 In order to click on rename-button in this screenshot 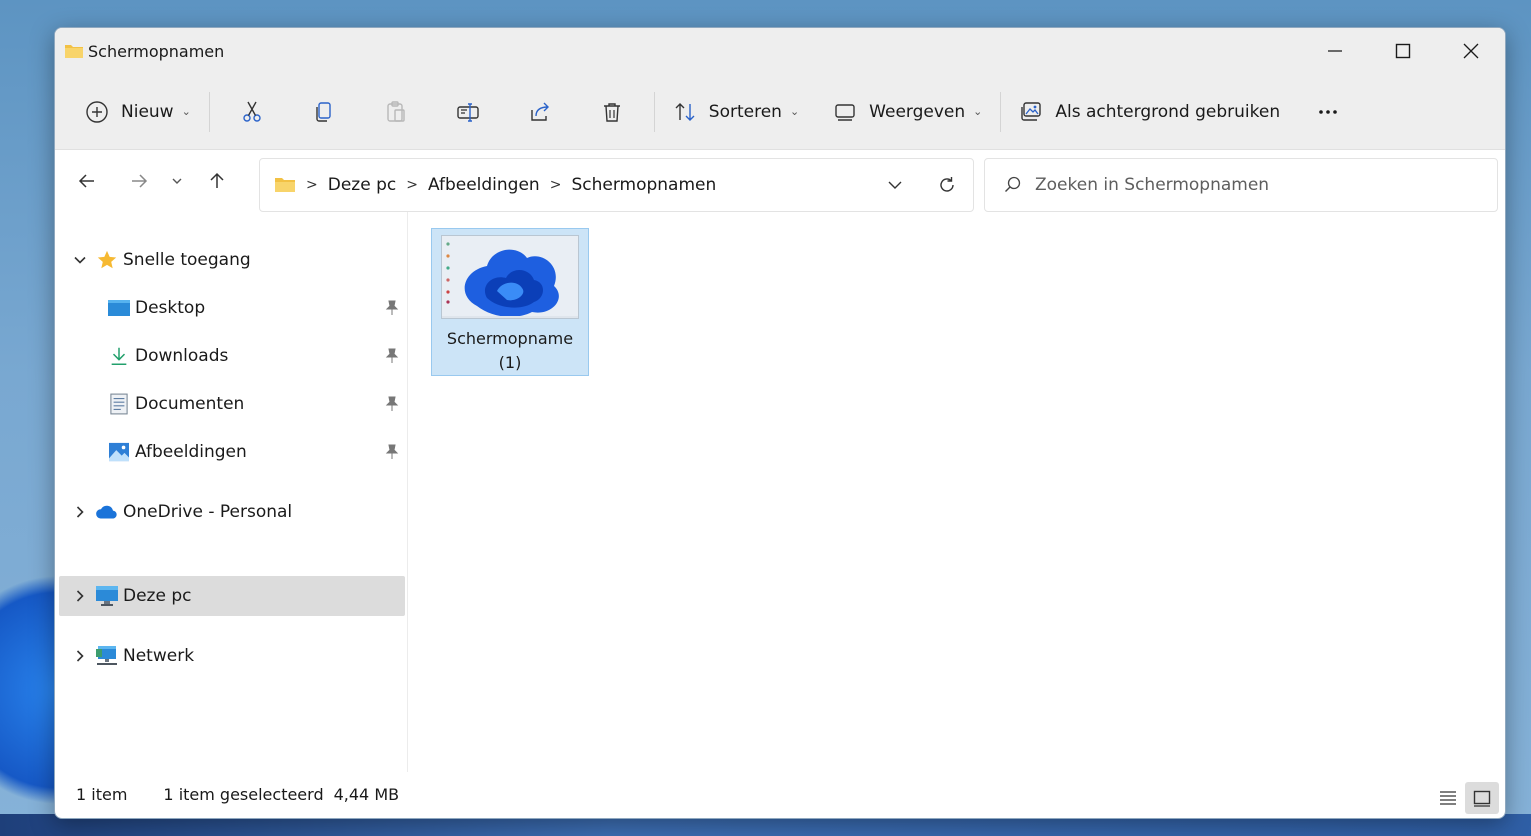, I will do `click(468, 112)`.